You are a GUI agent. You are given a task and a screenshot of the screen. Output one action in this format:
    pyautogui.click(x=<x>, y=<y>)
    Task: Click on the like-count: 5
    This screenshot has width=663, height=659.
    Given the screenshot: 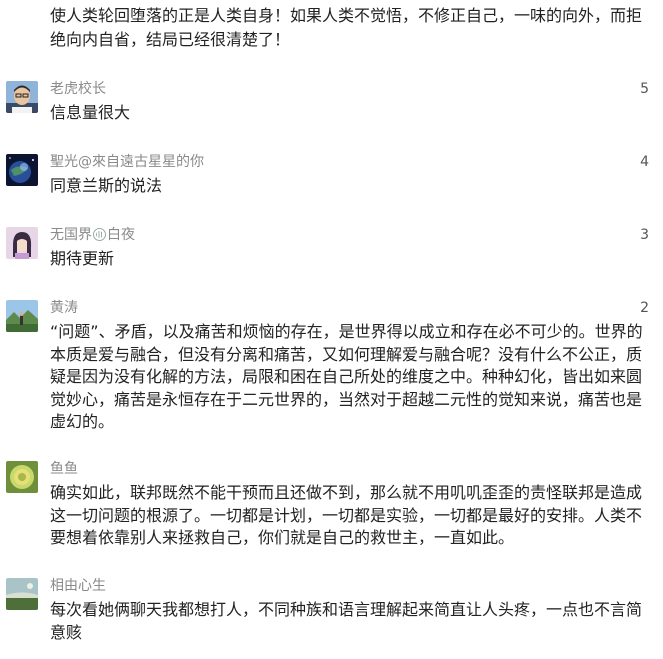 What is the action you would take?
    pyautogui.click(x=644, y=89)
    